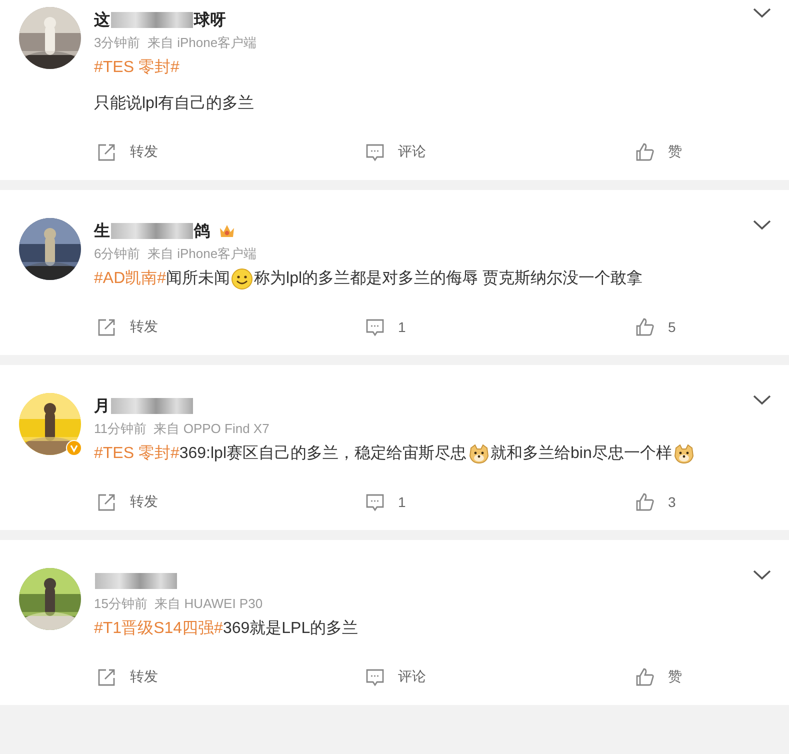 Image resolution: width=789 pixels, height=754 pixels. What do you see at coordinates (581, 454) in the screenshot?
I see `comment-text: 就和多兰给bin尽忠一个样` at bounding box center [581, 454].